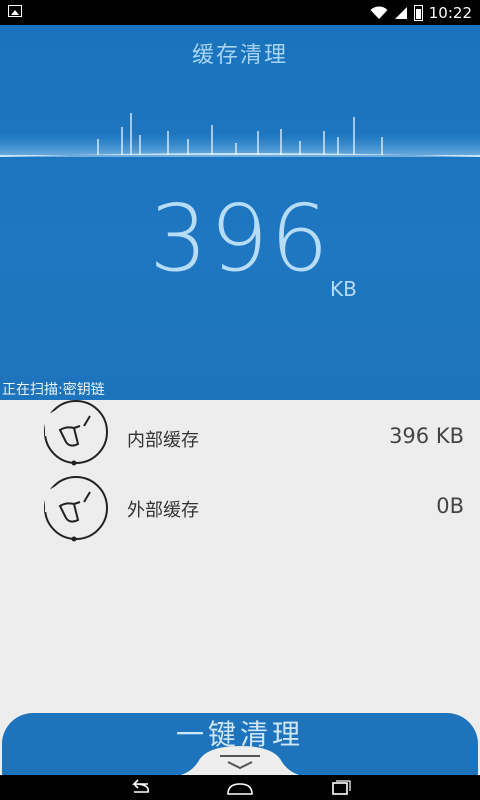  I want to click on status-bar: 10:22, so click(240, 12).